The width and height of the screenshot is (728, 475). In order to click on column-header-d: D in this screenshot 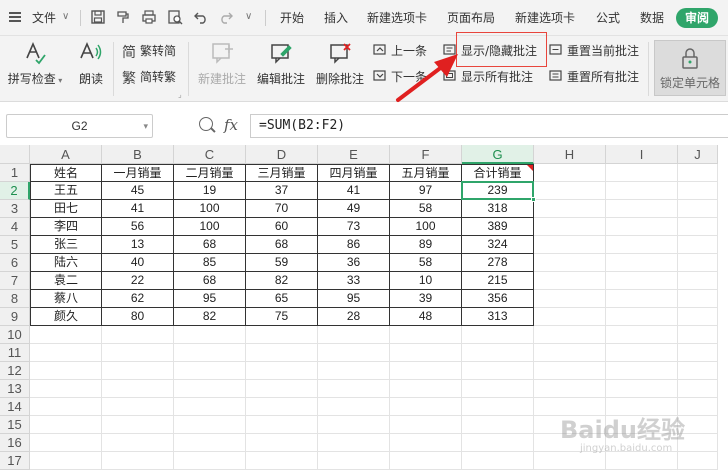, I will do `click(282, 154)`.